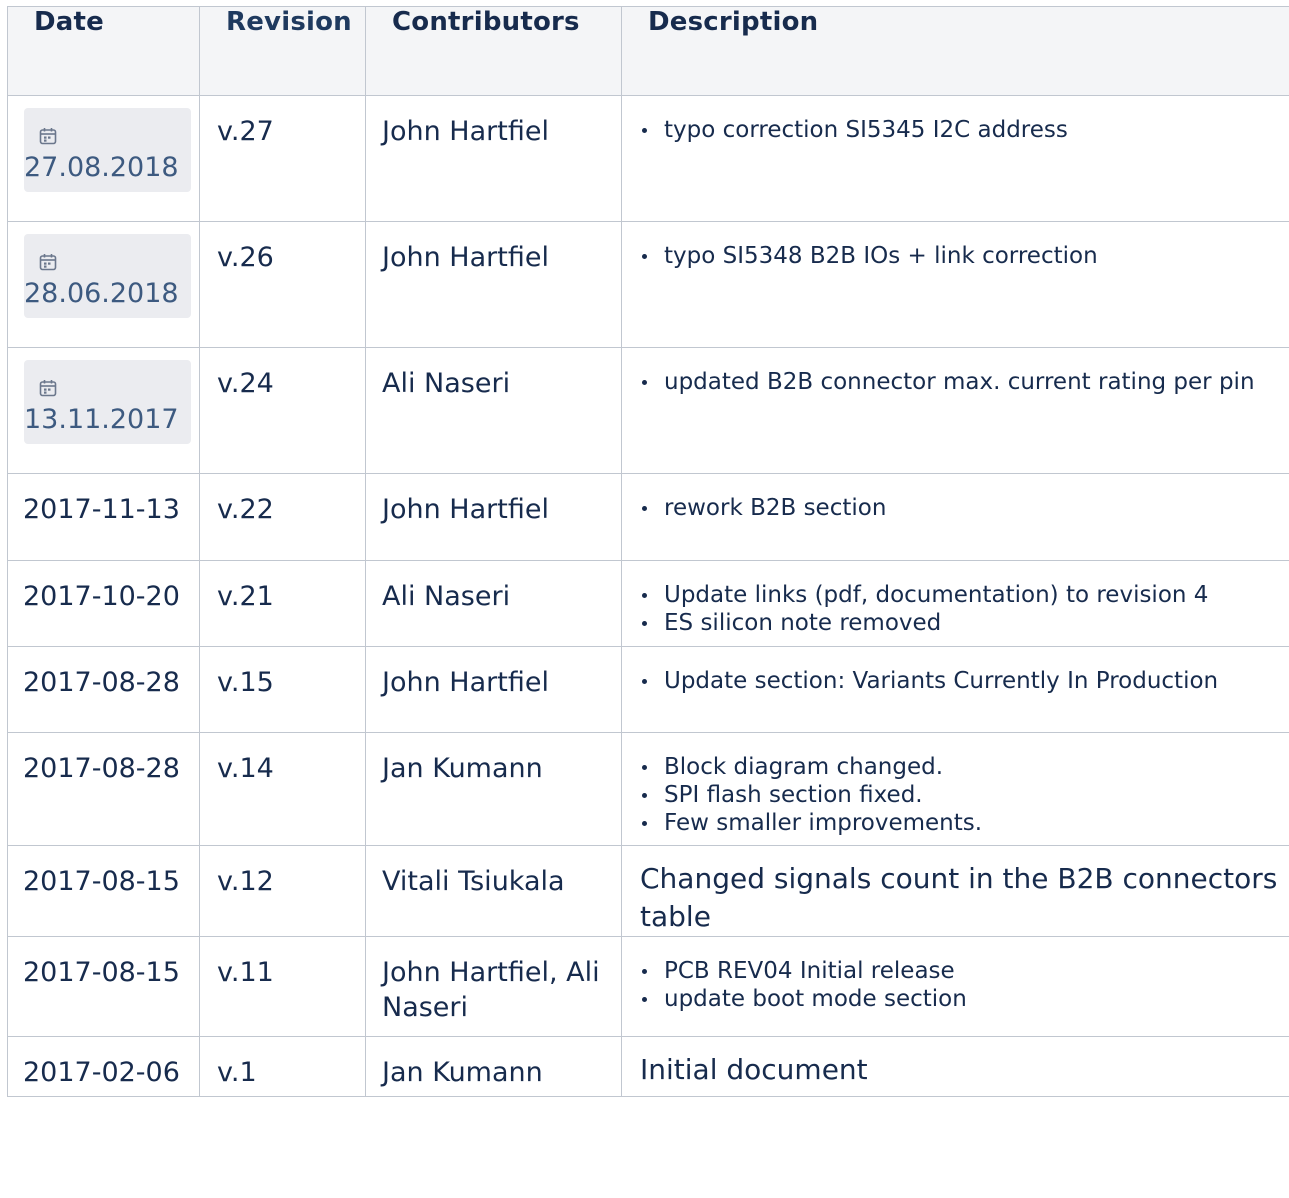 This screenshot has height=1198, width=1289. Describe the element at coordinates (282, 284) in the screenshot. I see `revision-cell: v.26` at that location.